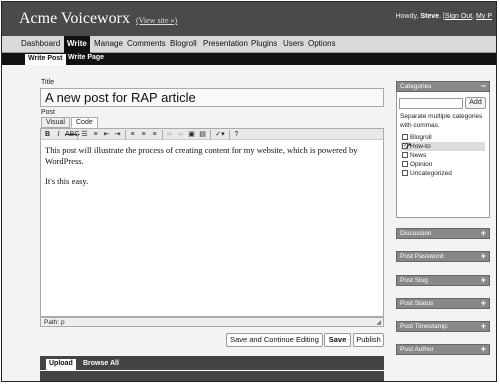 Image resolution: width=500 pixels, height=384 pixels. I want to click on tab-code: Code, so click(84, 122).